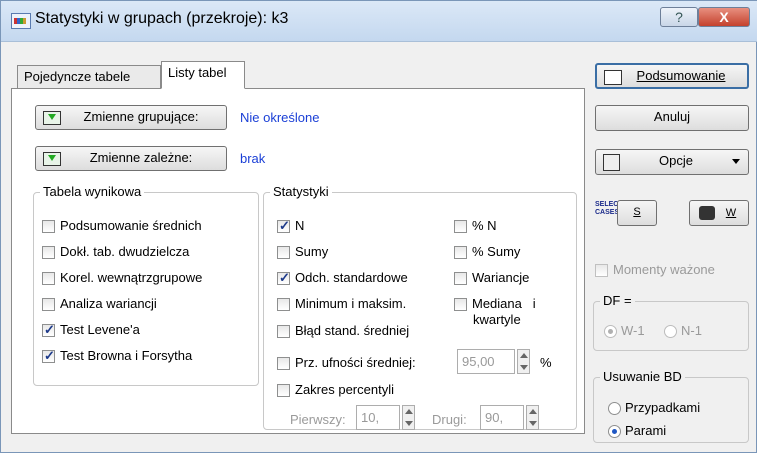  What do you see at coordinates (312, 251) in the screenshot?
I see `checkbox-label: Sumy` at bounding box center [312, 251].